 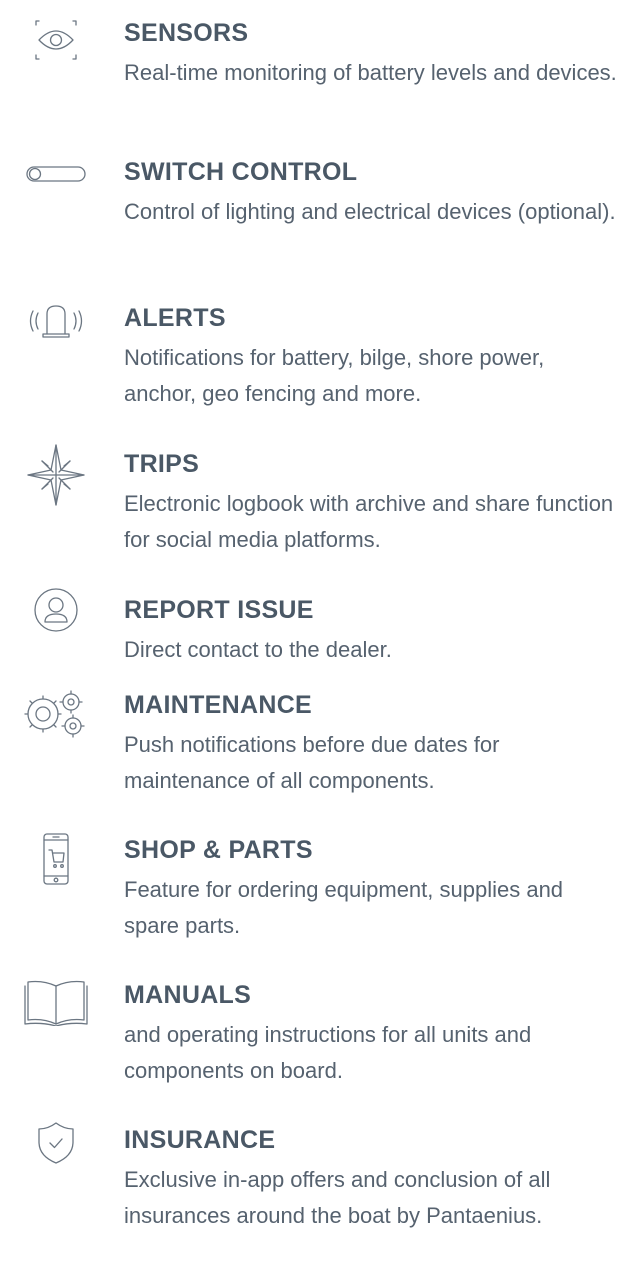 What do you see at coordinates (56, 1150) in the screenshot?
I see `shield-check-icon` at bounding box center [56, 1150].